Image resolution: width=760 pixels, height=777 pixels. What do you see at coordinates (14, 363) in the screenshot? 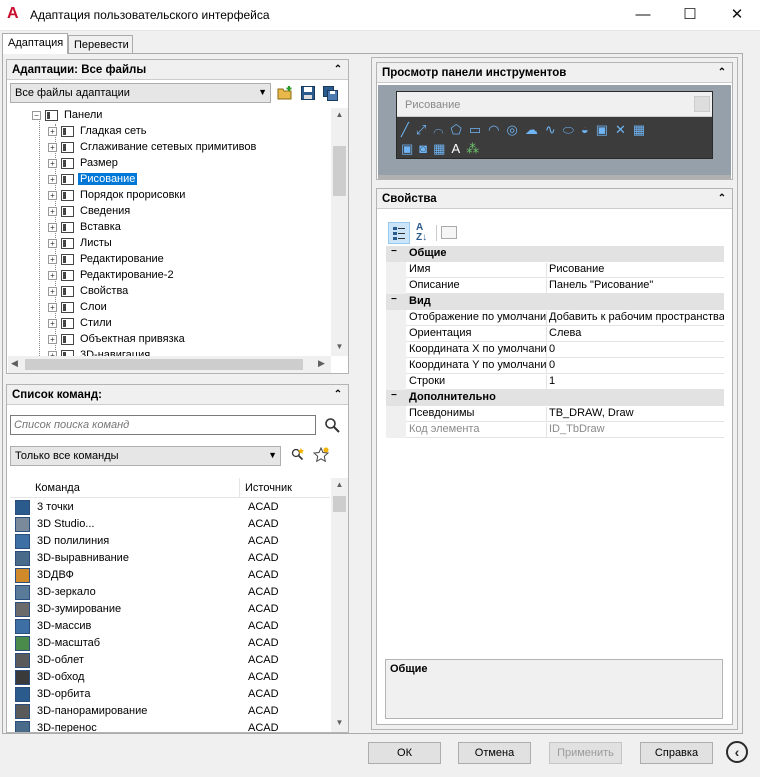
I see `scroll-left-icon: ◀` at bounding box center [14, 363].